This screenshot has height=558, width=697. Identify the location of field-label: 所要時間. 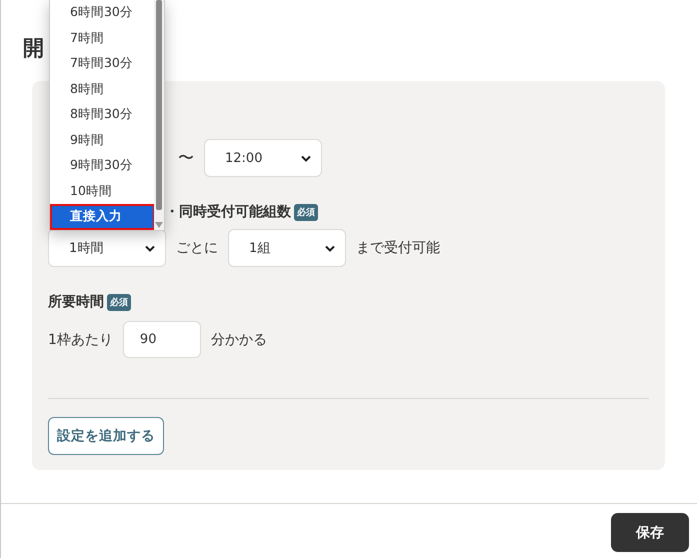
(76, 302).